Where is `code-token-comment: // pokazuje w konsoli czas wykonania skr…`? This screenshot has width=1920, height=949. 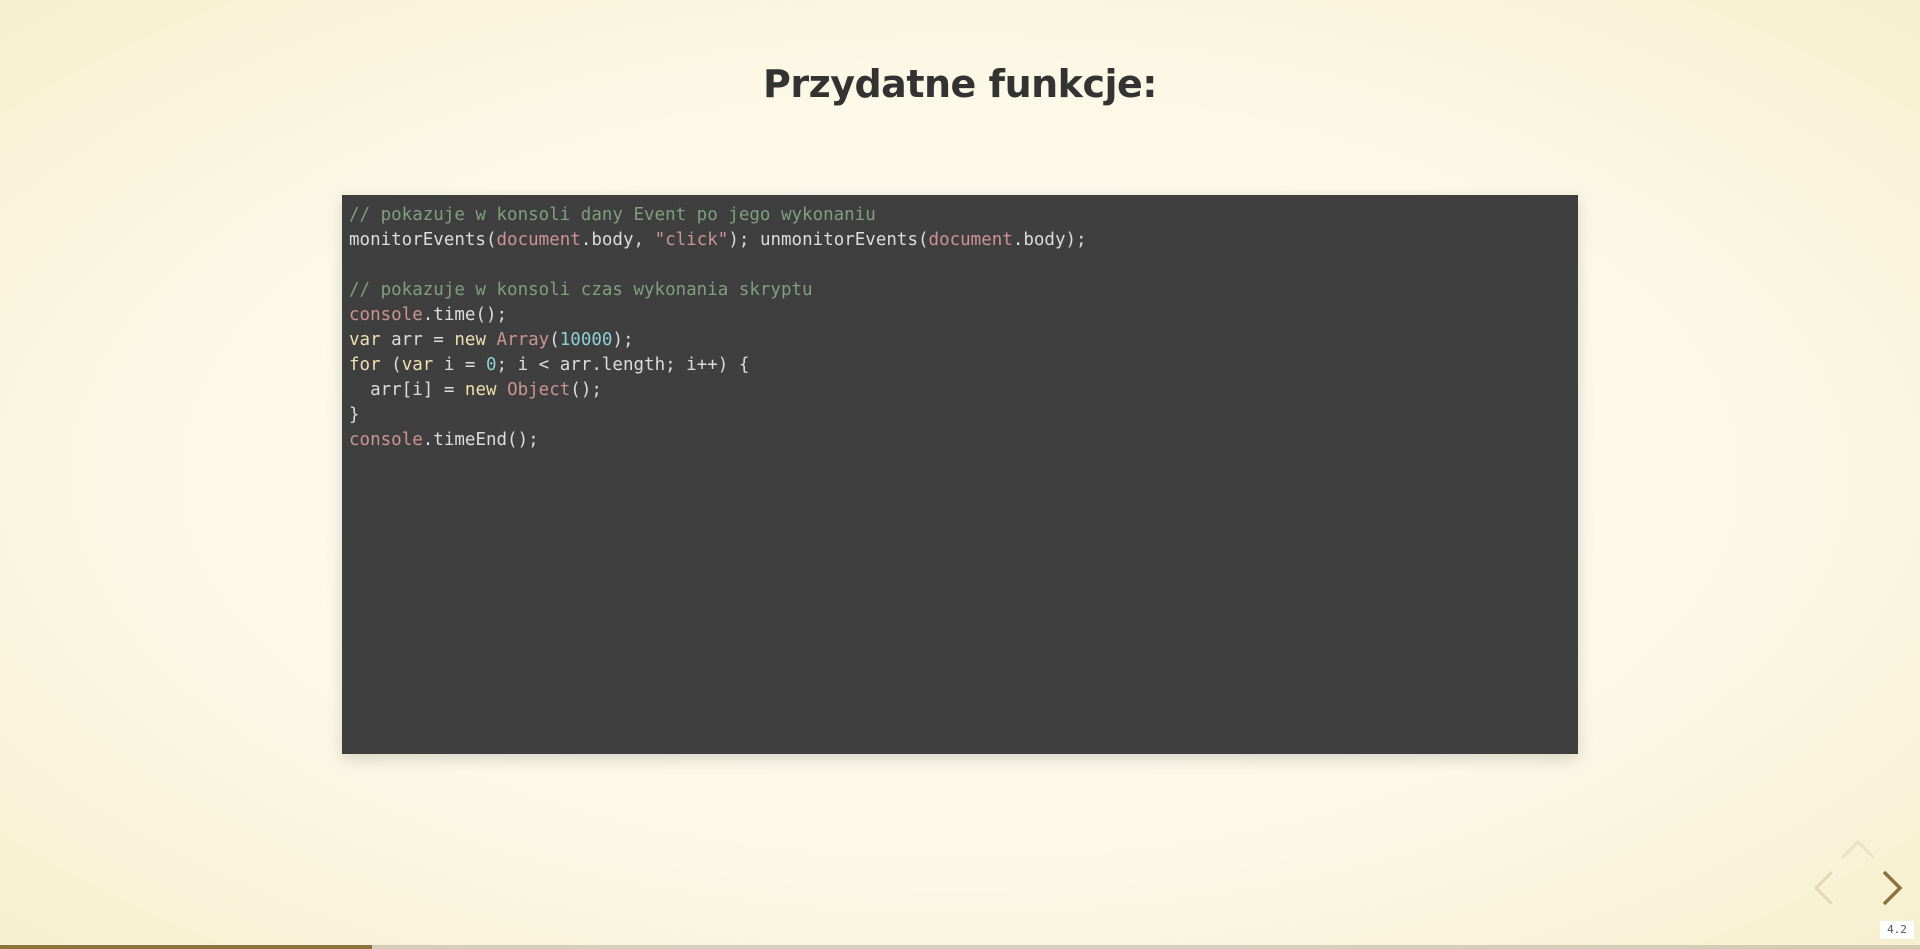
code-token-comment: // pokazuje w konsoli czas wykonania skr… is located at coordinates (581, 290).